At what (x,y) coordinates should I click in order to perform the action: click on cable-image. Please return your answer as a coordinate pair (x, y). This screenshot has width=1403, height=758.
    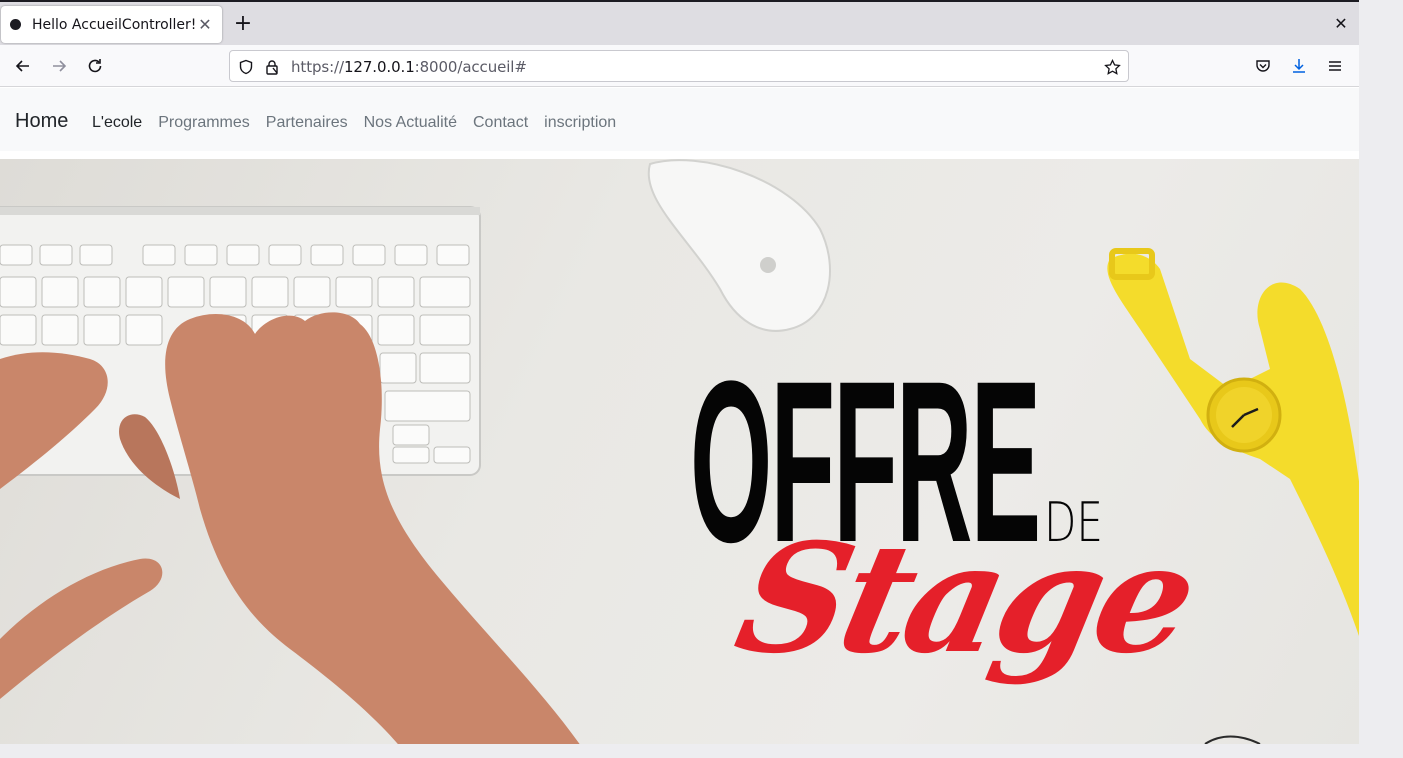
    Looking at the image, I should click on (1232, 739).